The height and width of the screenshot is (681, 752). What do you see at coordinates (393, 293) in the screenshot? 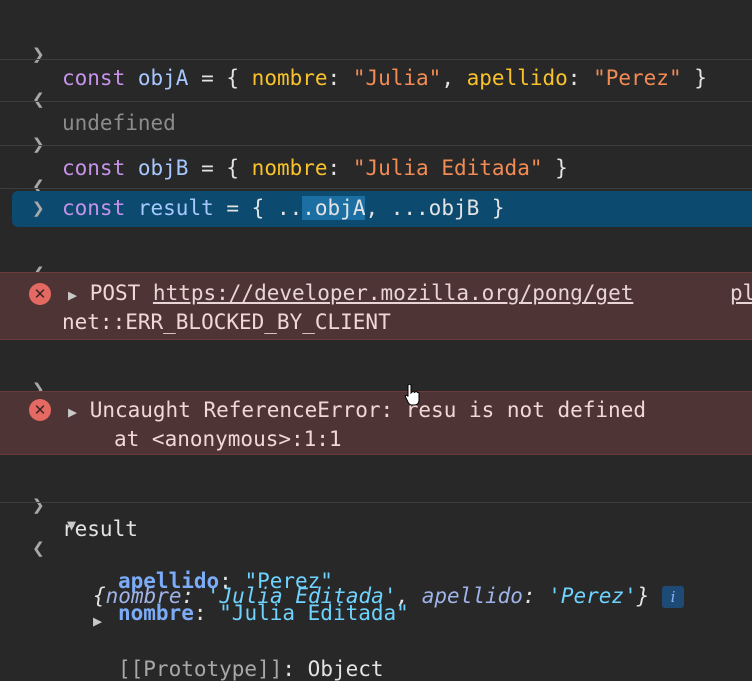
I see `error-url-link: https://developer.mozilla.org/pong/get` at bounding box center [393, 293].